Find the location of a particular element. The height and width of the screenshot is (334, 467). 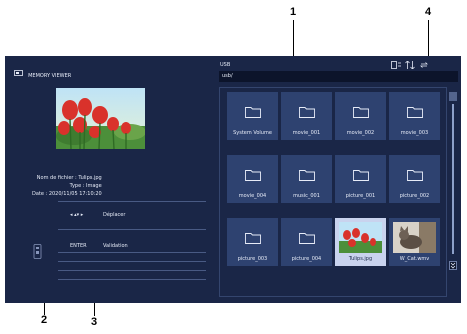

tile-label: System Volume is located at coordinates (252, 133).